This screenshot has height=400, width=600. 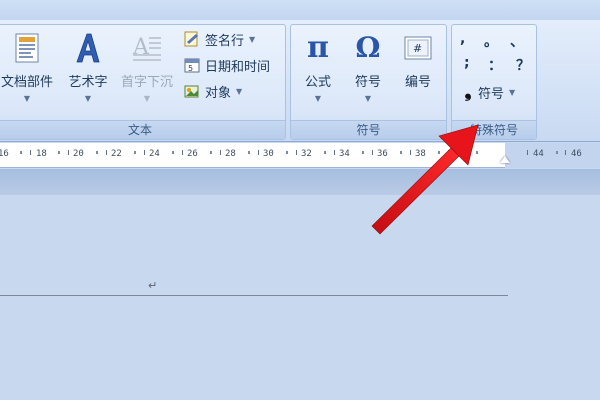 I want to click on ruler-number: 38, so click(x=420, y=154).